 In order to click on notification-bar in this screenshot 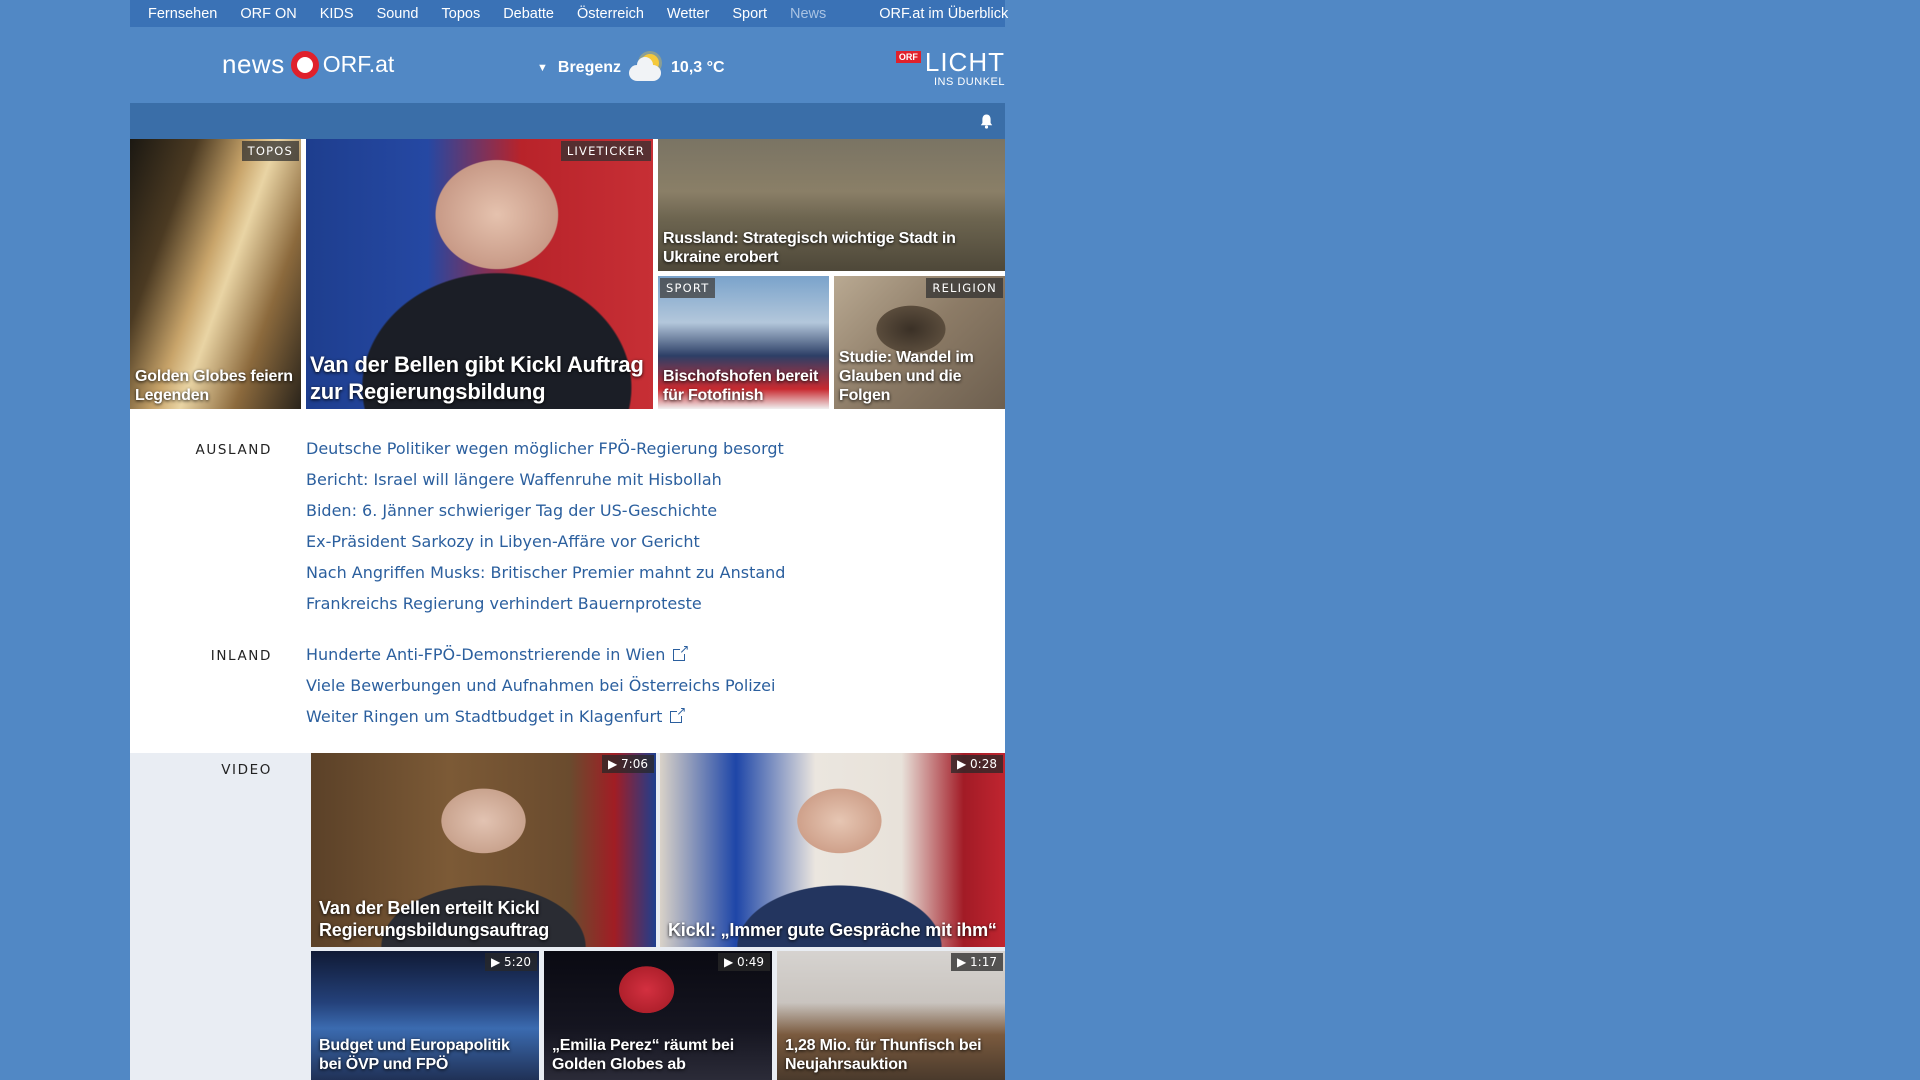, I will do `click(567, 121)`.